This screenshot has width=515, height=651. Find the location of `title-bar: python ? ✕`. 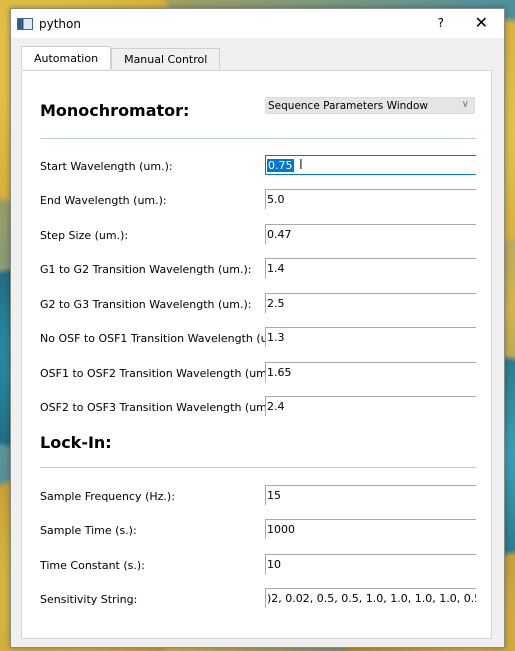

title-bar: python ? ✕ is located at coordinates (257, 23).